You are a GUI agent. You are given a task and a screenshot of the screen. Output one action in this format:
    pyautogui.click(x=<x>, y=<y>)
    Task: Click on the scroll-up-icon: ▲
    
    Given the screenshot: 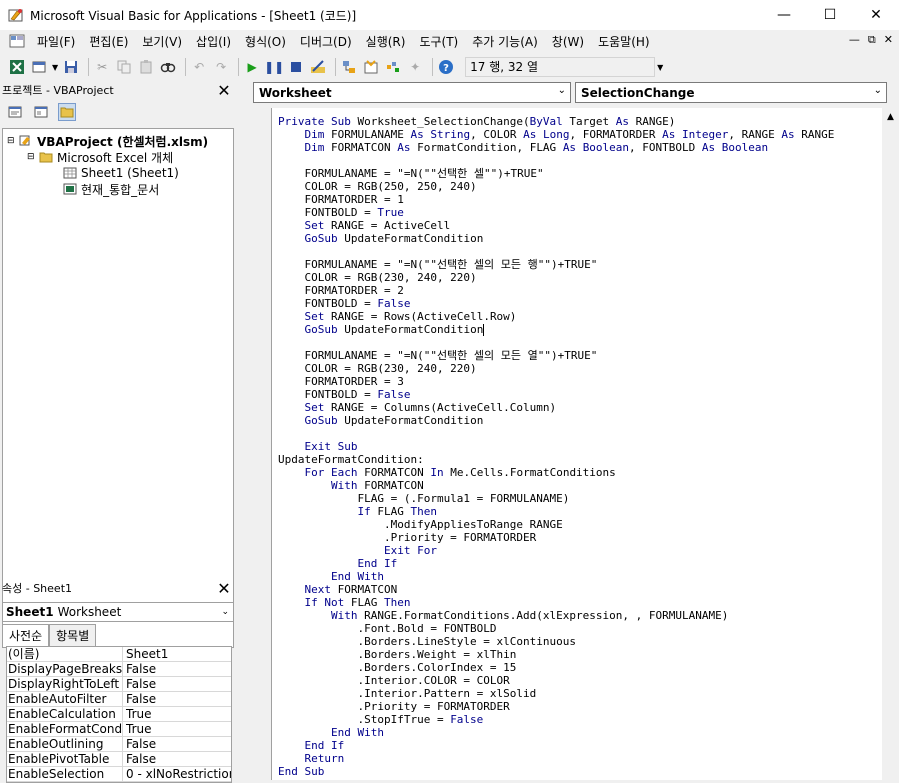 What is the action you would take?
    pyautogui.click(x=890, y=116)
    